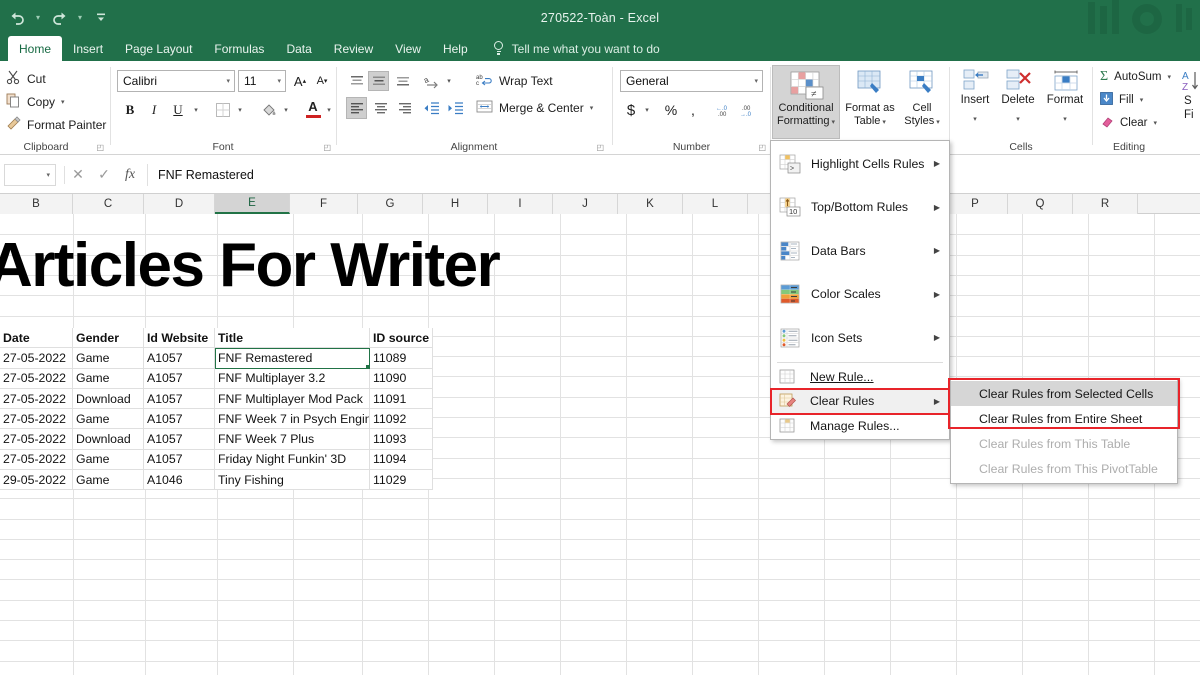 This screenshot has width=1200, height=675. What do you see at coordinates (401, 460) in the screenshot?
I see `table-cell: 11094` at bounding box center [401, 460].